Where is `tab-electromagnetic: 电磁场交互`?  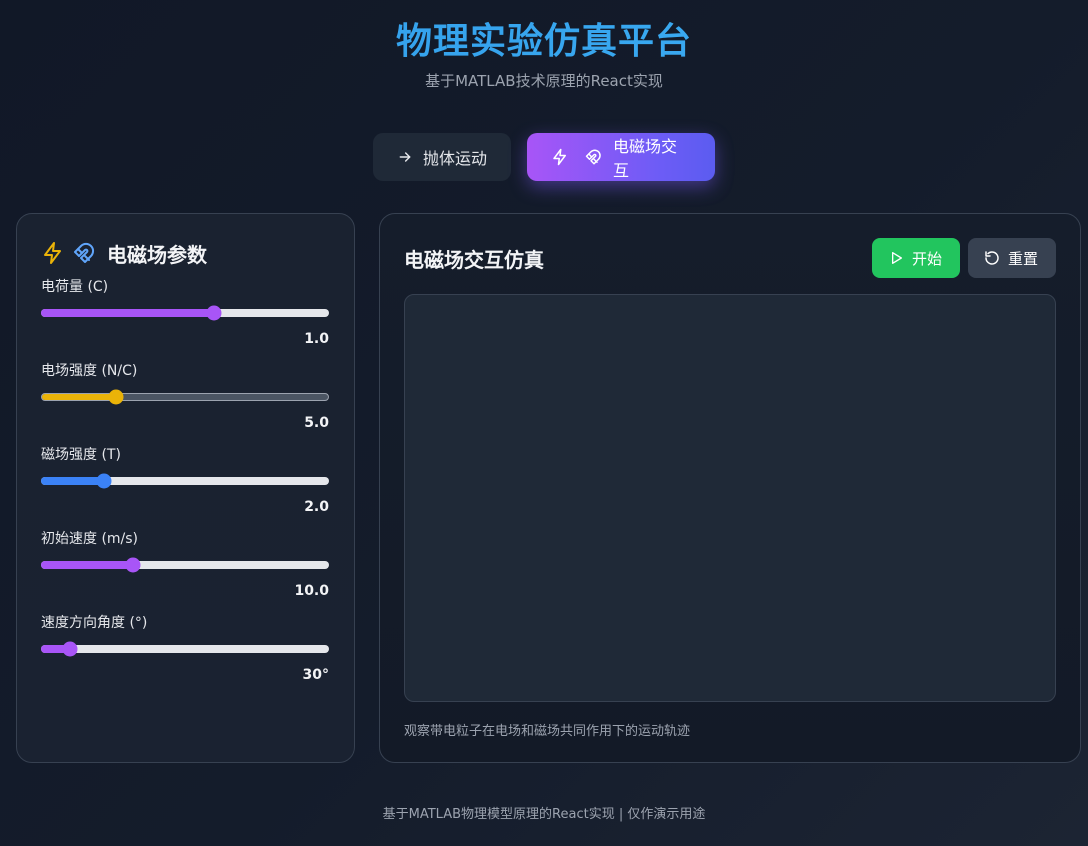 tab-electromagnetic: 电磁场交互 is located at coordinates (621, 157).